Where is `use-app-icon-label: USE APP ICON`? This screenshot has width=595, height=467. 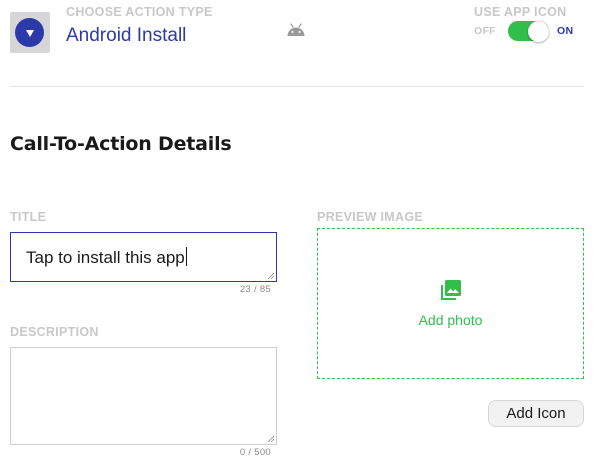 use-app-icon-label: USE APP ICON is located at coordinates (520, 12).